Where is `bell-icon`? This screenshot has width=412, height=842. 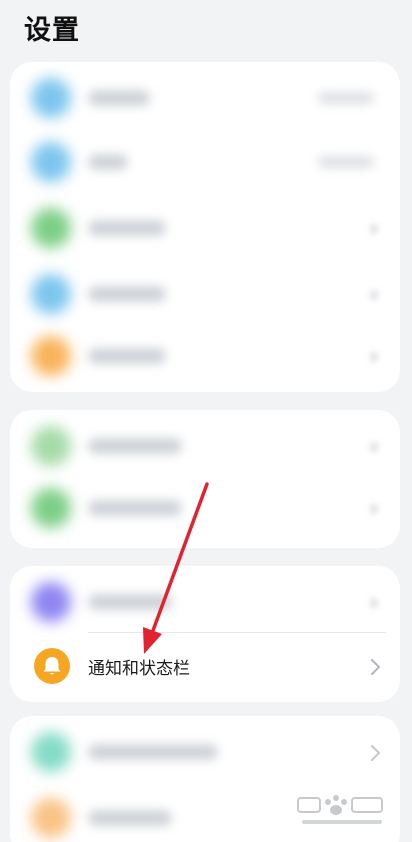 bell-icon is located at coordinates (52, 666).